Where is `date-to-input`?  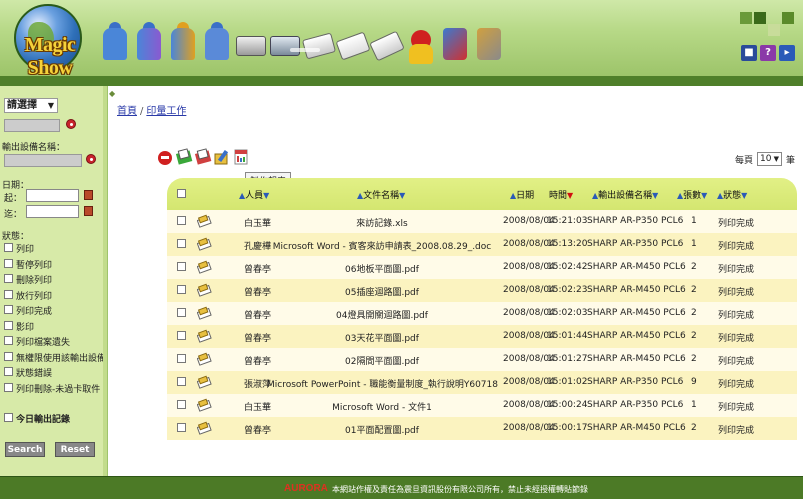 date-to-input is located at coordinates (52, 211).